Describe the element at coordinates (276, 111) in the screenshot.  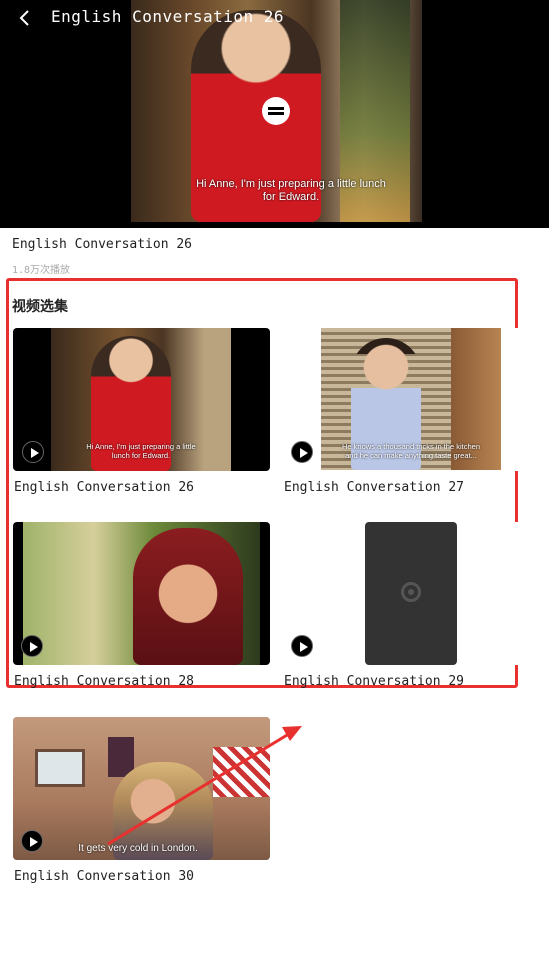
I see `pause-icon` at that location.